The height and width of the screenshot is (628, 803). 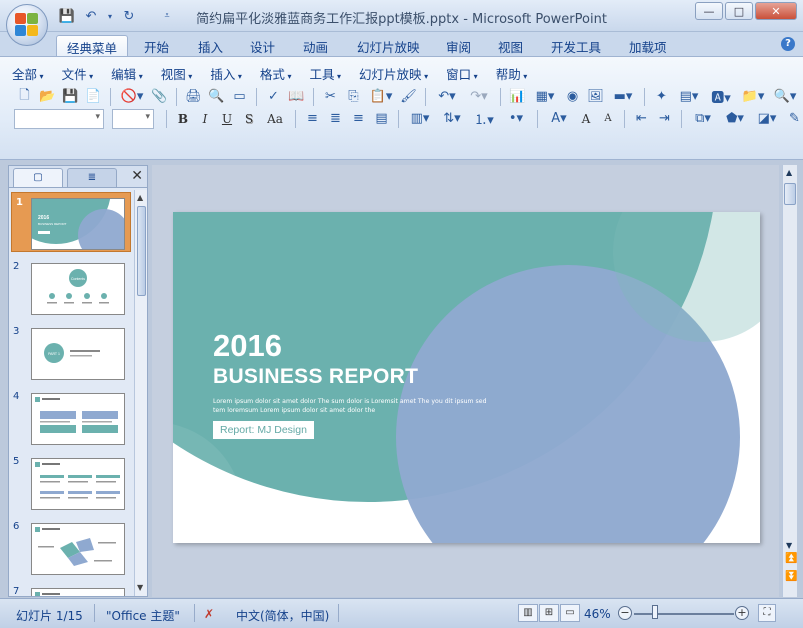 What do you see at coordinates (648, 46) in the screenshot?
I see `tab-addins: 加载项` at bounding box center [648, 46].